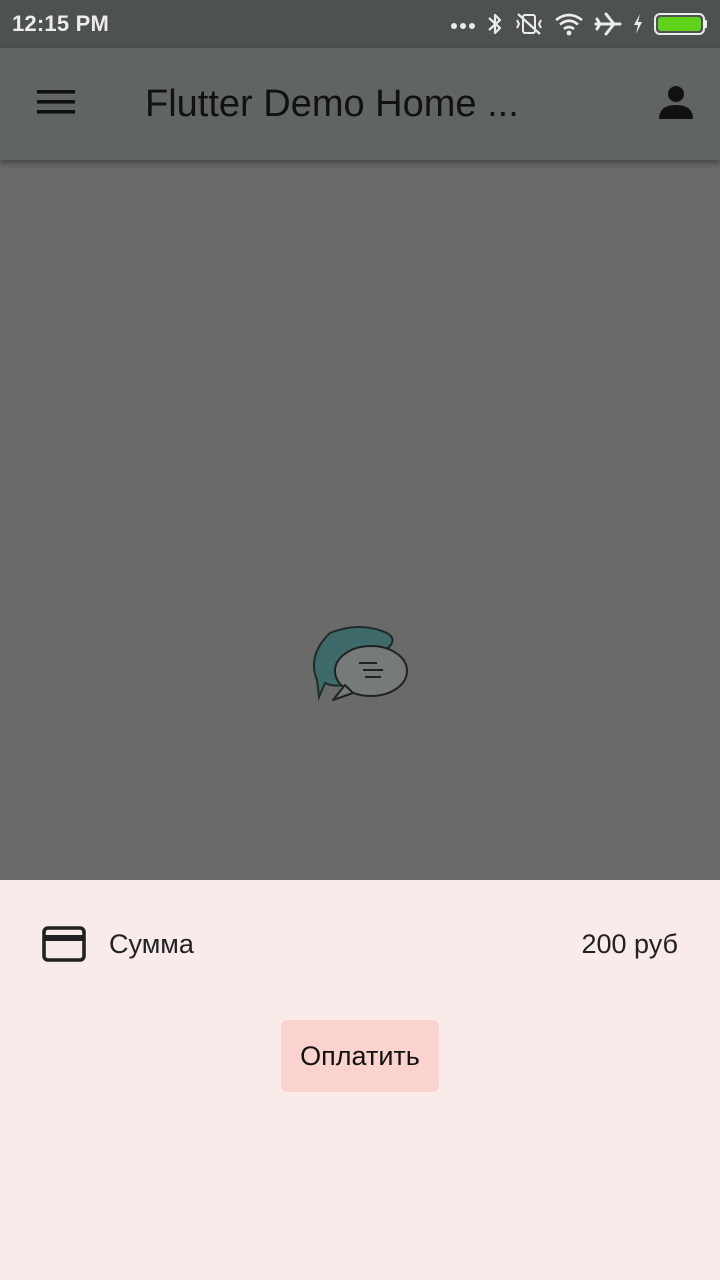 The image size is (720, 1280). What do you see at coordinates (681, 24) in the screenshot?
I see `battery-icon` at bounding box center [681, 24].